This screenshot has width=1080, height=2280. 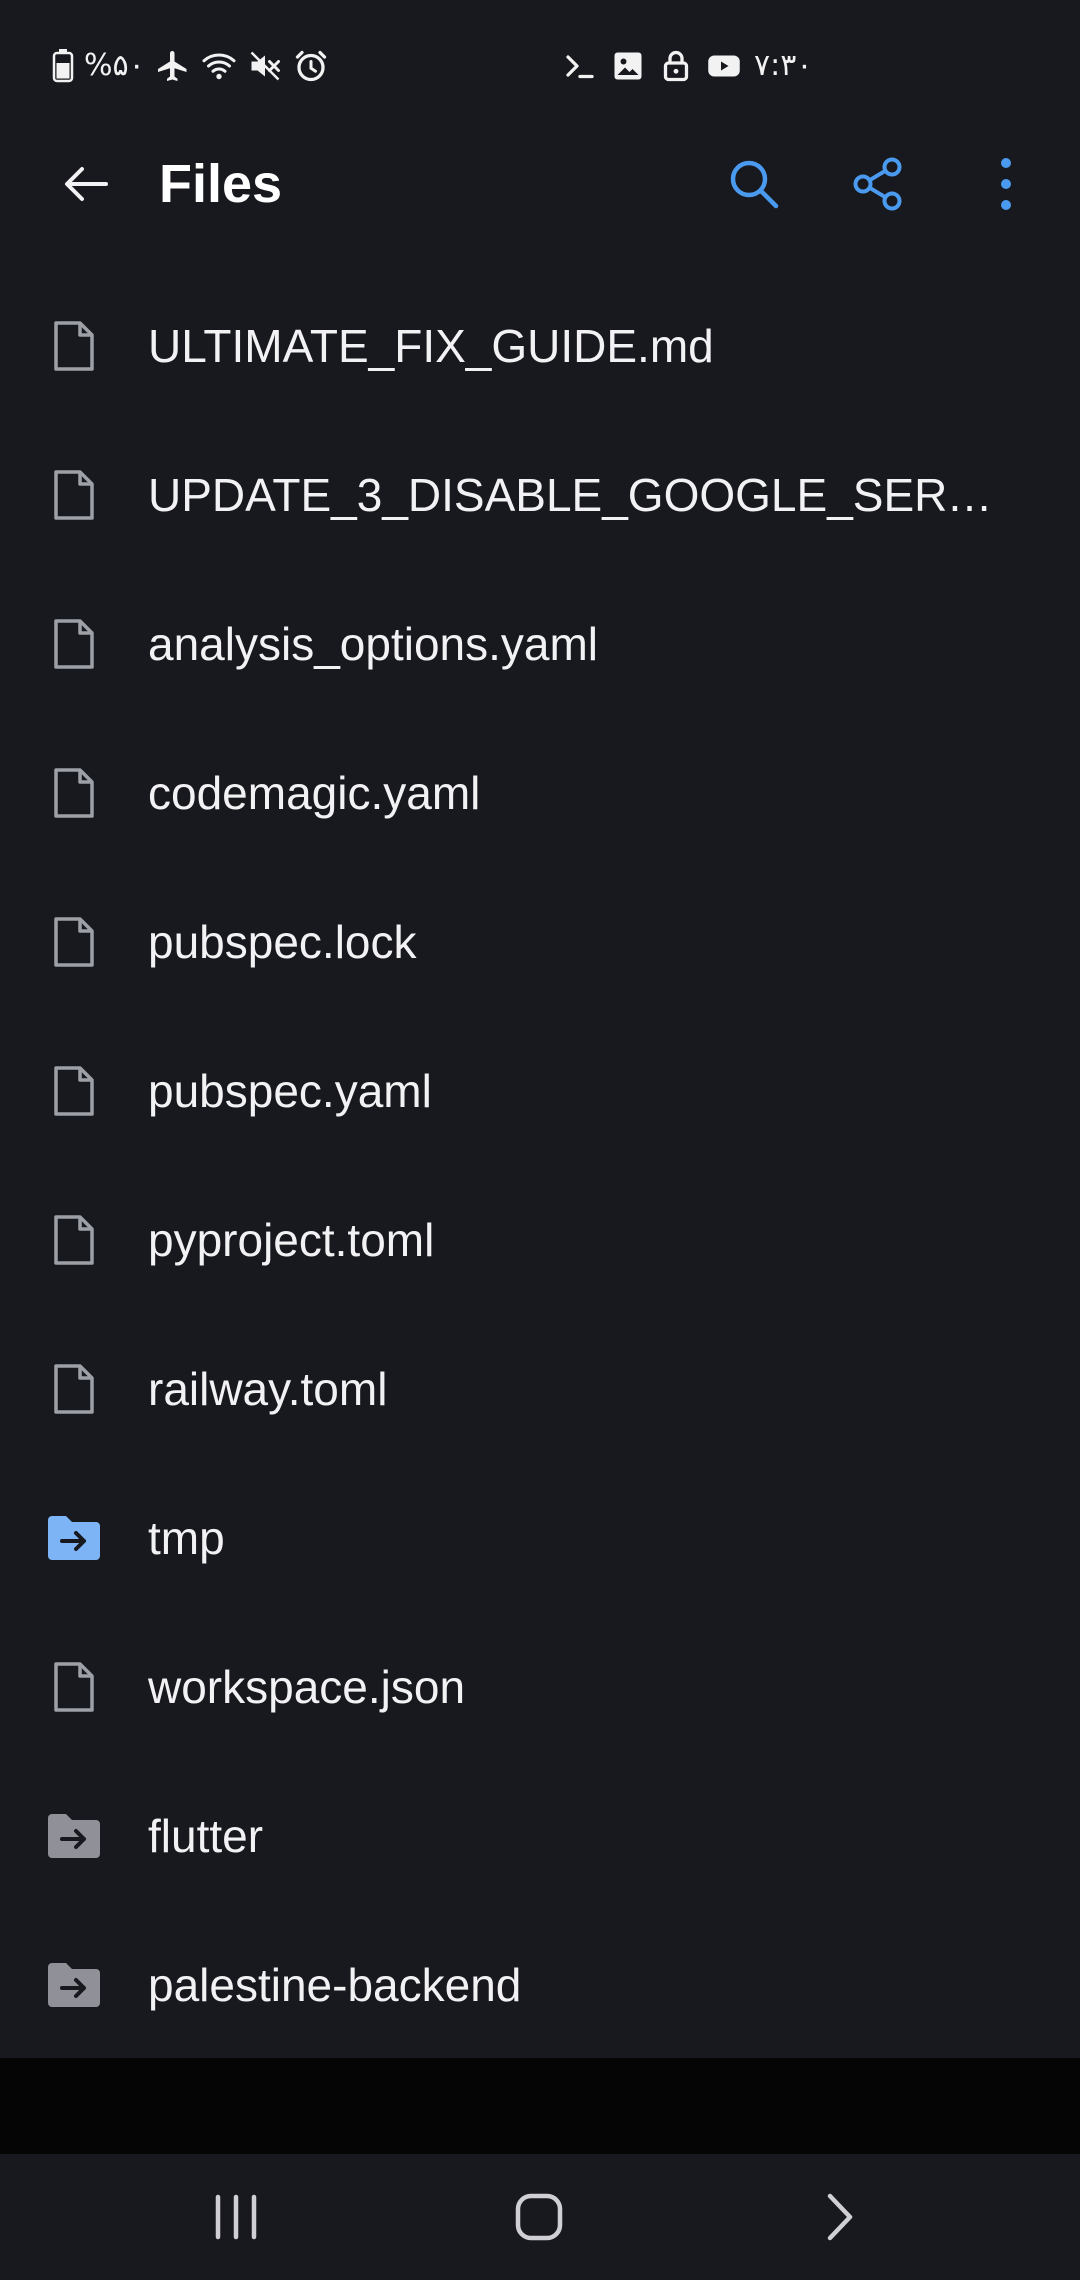 What do you see at coordinates (540, 1686) in the screenshot?
I see `list-item: workspace.json` at bounding box center [540, 1686].